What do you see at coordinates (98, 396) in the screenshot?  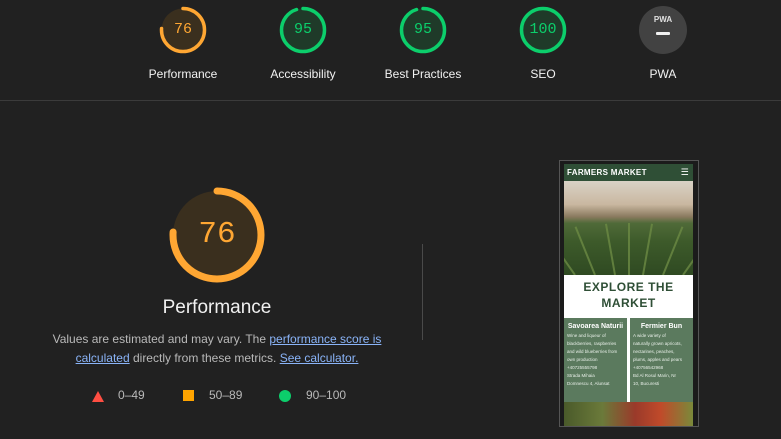 I see `fail-triangle-icon` at bounding box center [98, 396].